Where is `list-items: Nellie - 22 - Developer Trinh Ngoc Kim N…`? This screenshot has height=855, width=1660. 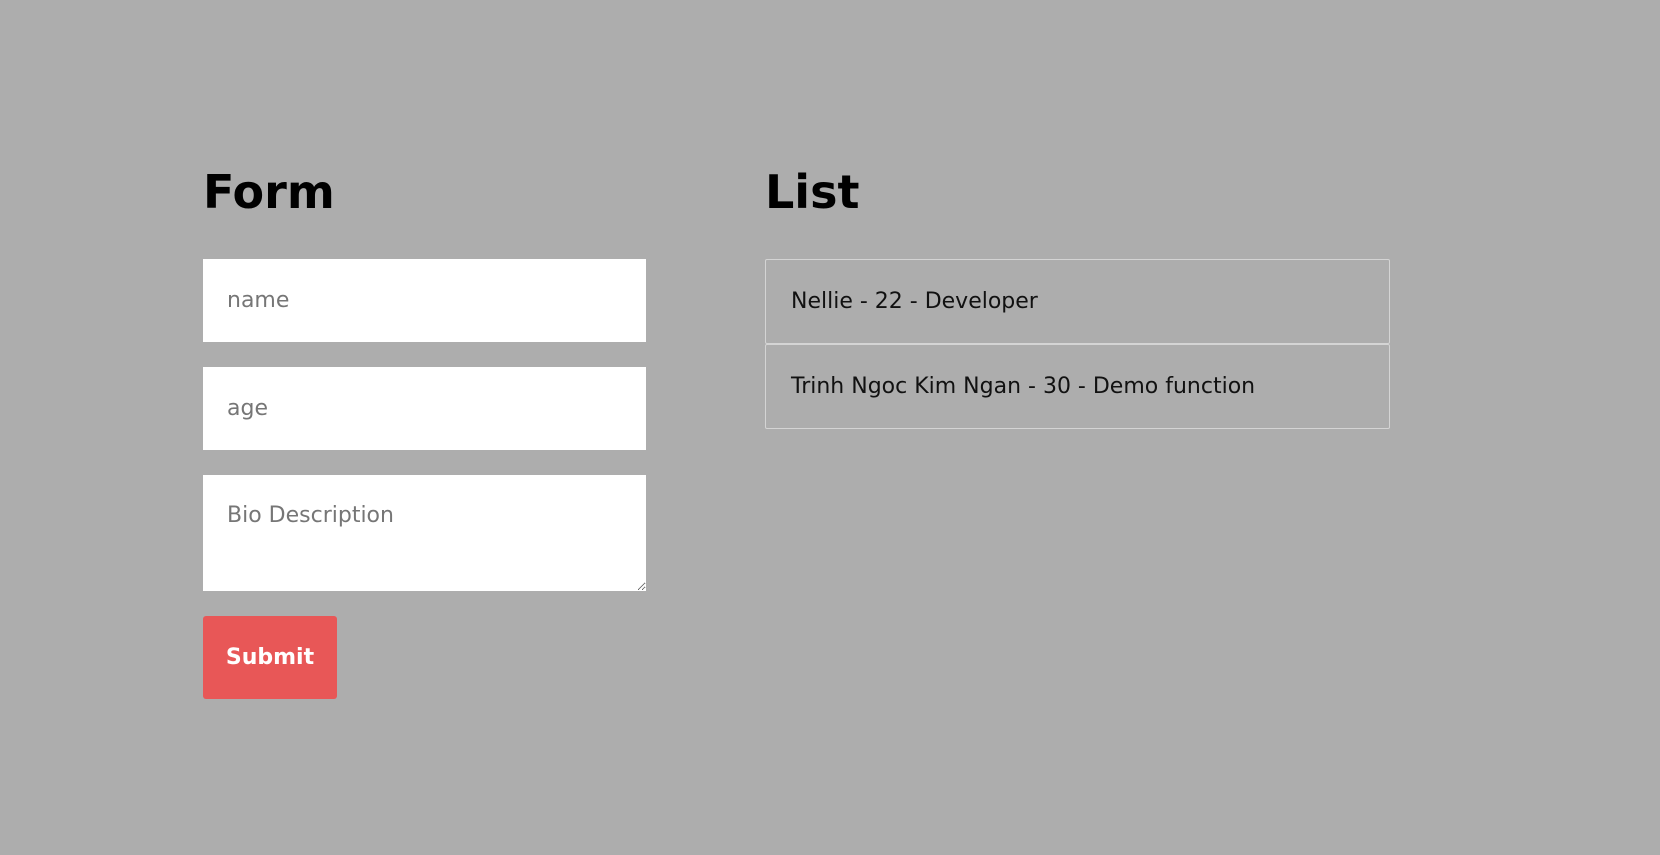
list-items: Nellie - 22 - Developer Trinh Ngoc Kim N… is located at coordinates (1077, 344).